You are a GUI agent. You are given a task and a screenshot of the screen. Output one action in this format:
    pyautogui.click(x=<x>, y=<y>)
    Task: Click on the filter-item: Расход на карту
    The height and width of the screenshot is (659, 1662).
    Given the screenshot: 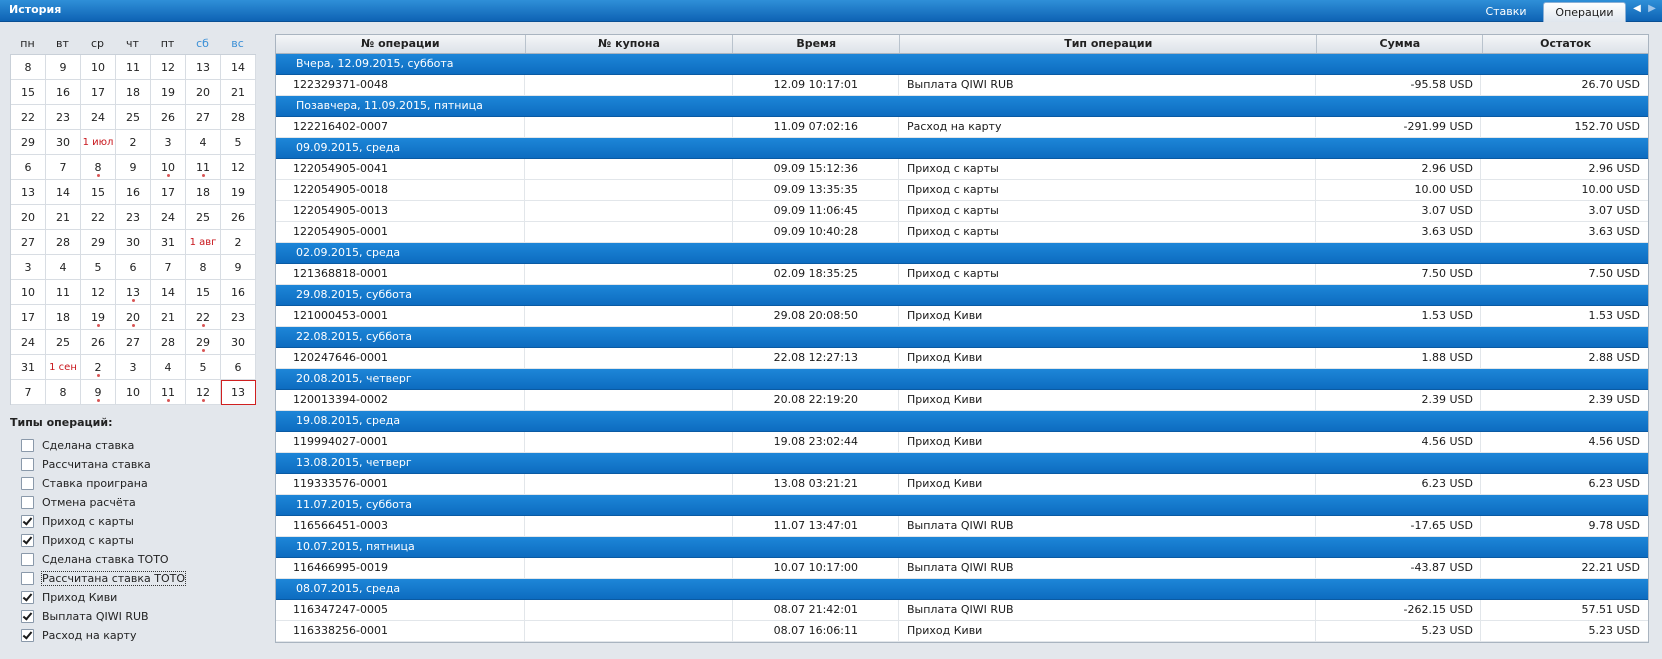 What is the action you would take?
    pyautogui.click(x=140, y=635)
    